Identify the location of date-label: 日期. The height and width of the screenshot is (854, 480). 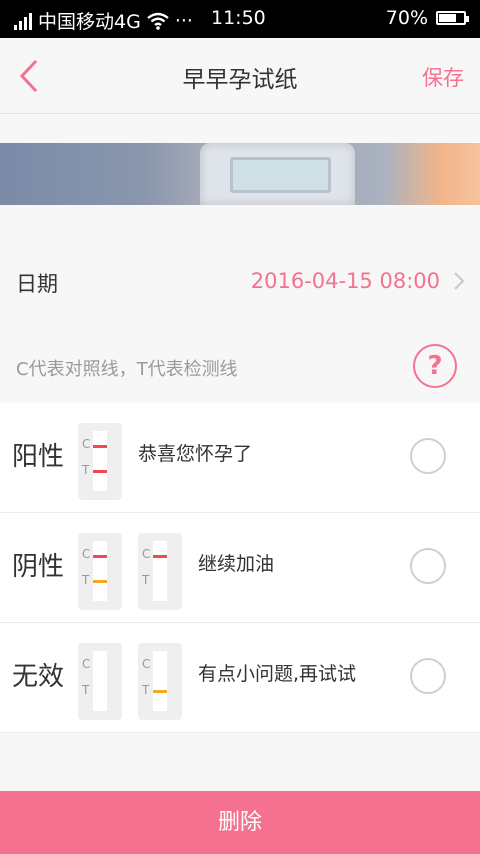
(37, 284).